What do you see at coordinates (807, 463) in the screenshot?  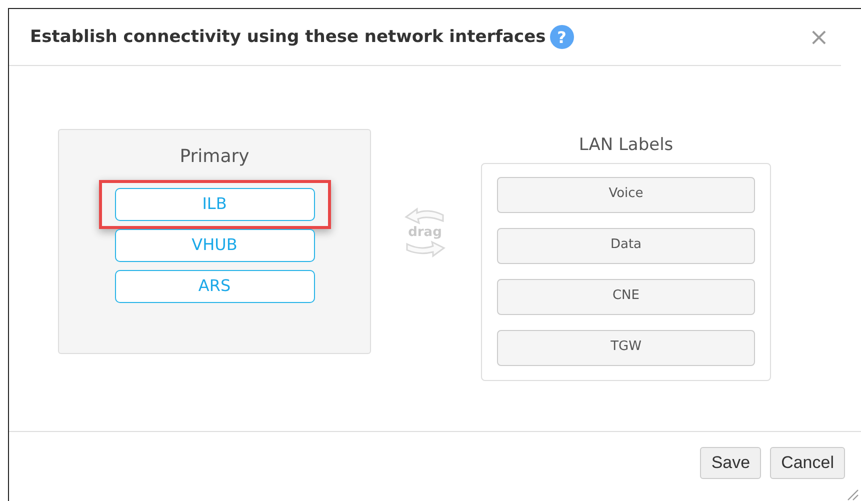 I see `dialog-button: Cancel` at bounding box center [807, 463].